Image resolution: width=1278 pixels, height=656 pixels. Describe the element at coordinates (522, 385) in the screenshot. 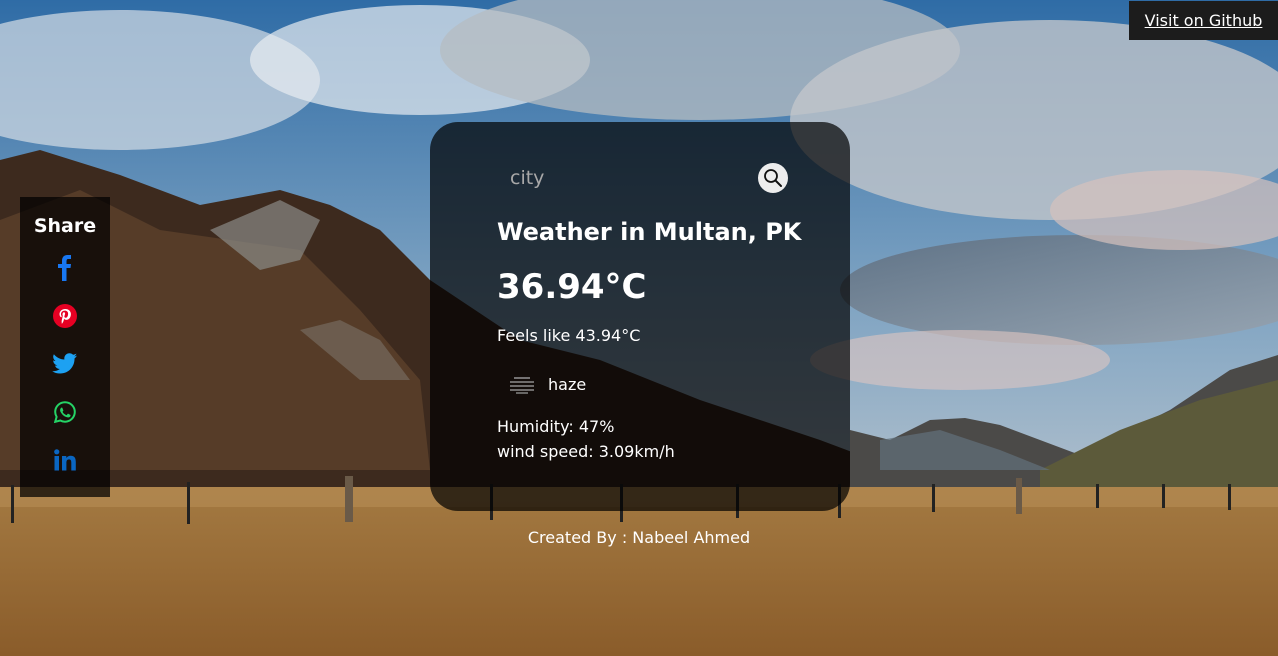

I see `haze-icon` at that location.